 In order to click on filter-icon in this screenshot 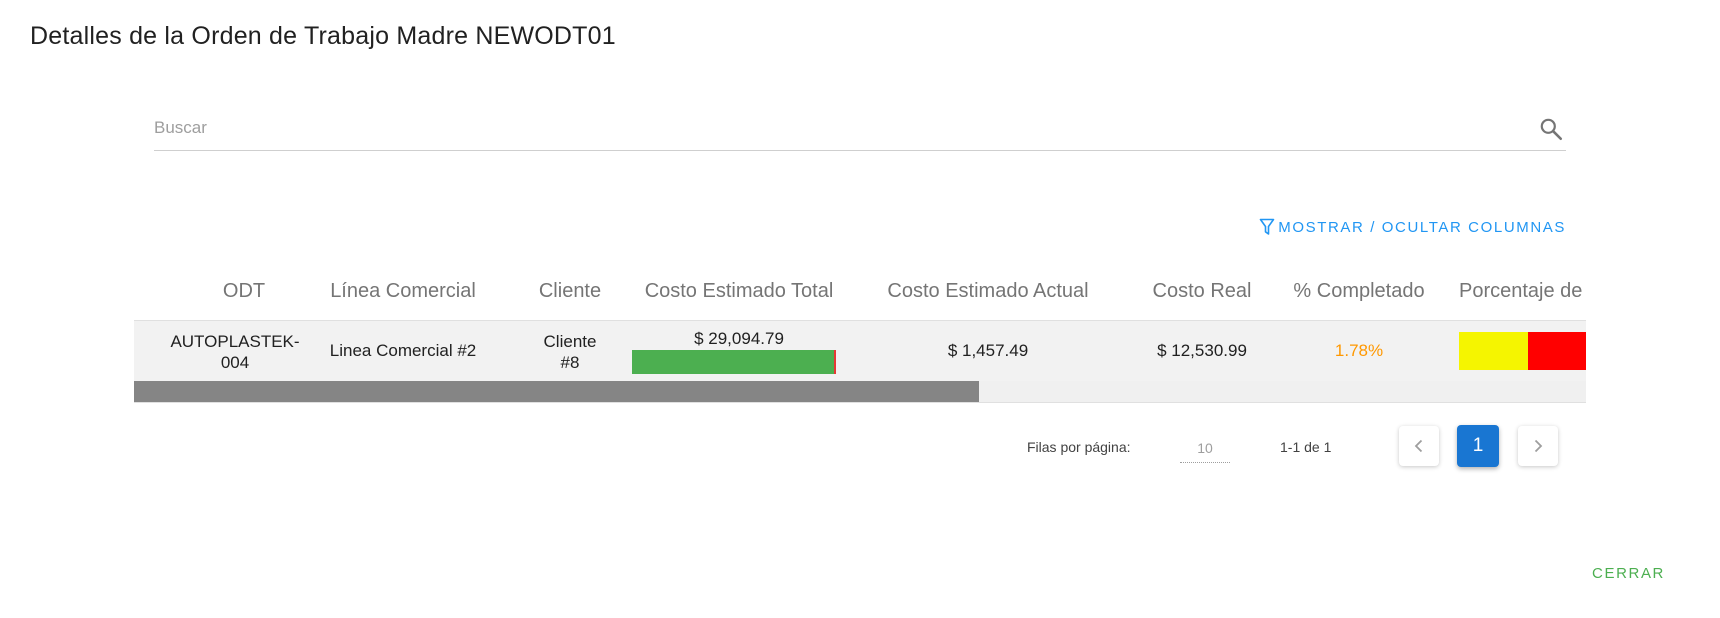, I will do `click(1267, 226)`.